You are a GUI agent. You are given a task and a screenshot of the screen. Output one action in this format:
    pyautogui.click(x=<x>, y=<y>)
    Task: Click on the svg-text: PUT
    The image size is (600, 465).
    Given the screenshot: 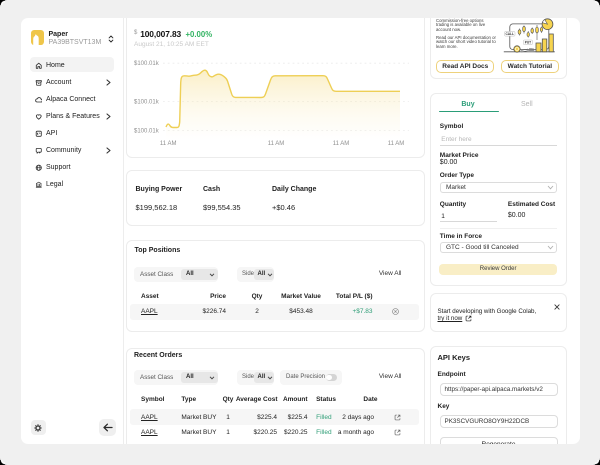 What is the action you would take?
    pyautogui.click(x=528, y=43)
    